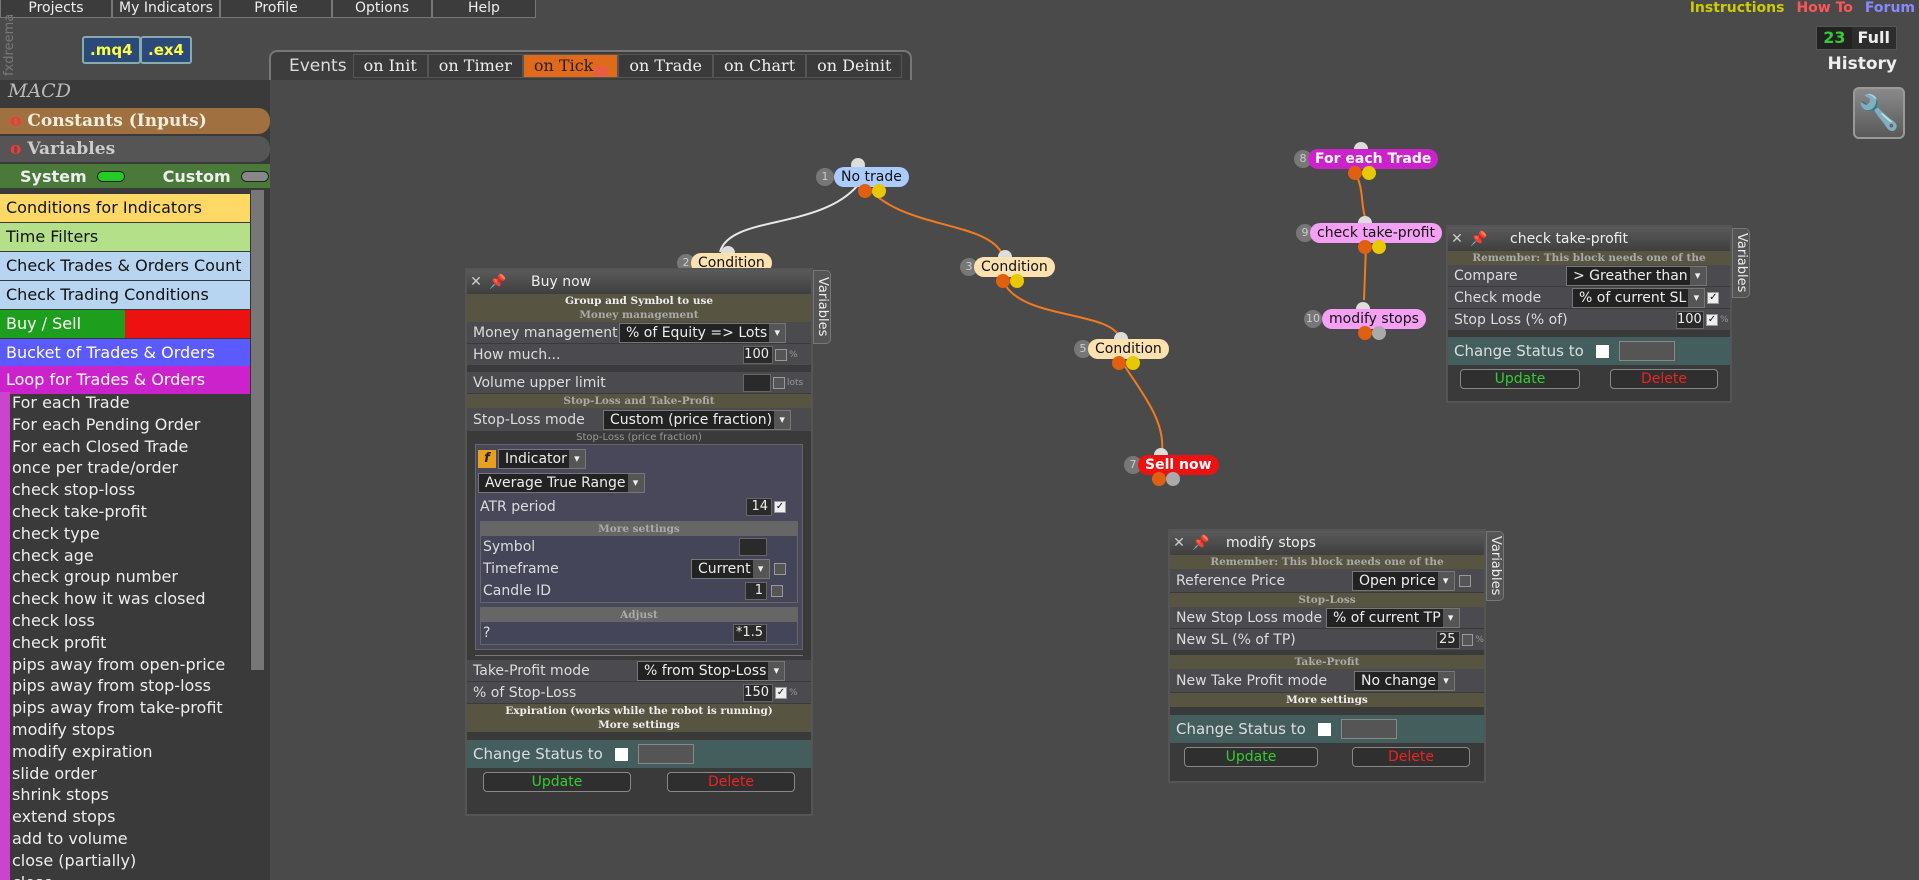 The height and width of the screenshot is (880, 1919). I want to click on atr-period-checkbox: ✓, so click(780, 507).